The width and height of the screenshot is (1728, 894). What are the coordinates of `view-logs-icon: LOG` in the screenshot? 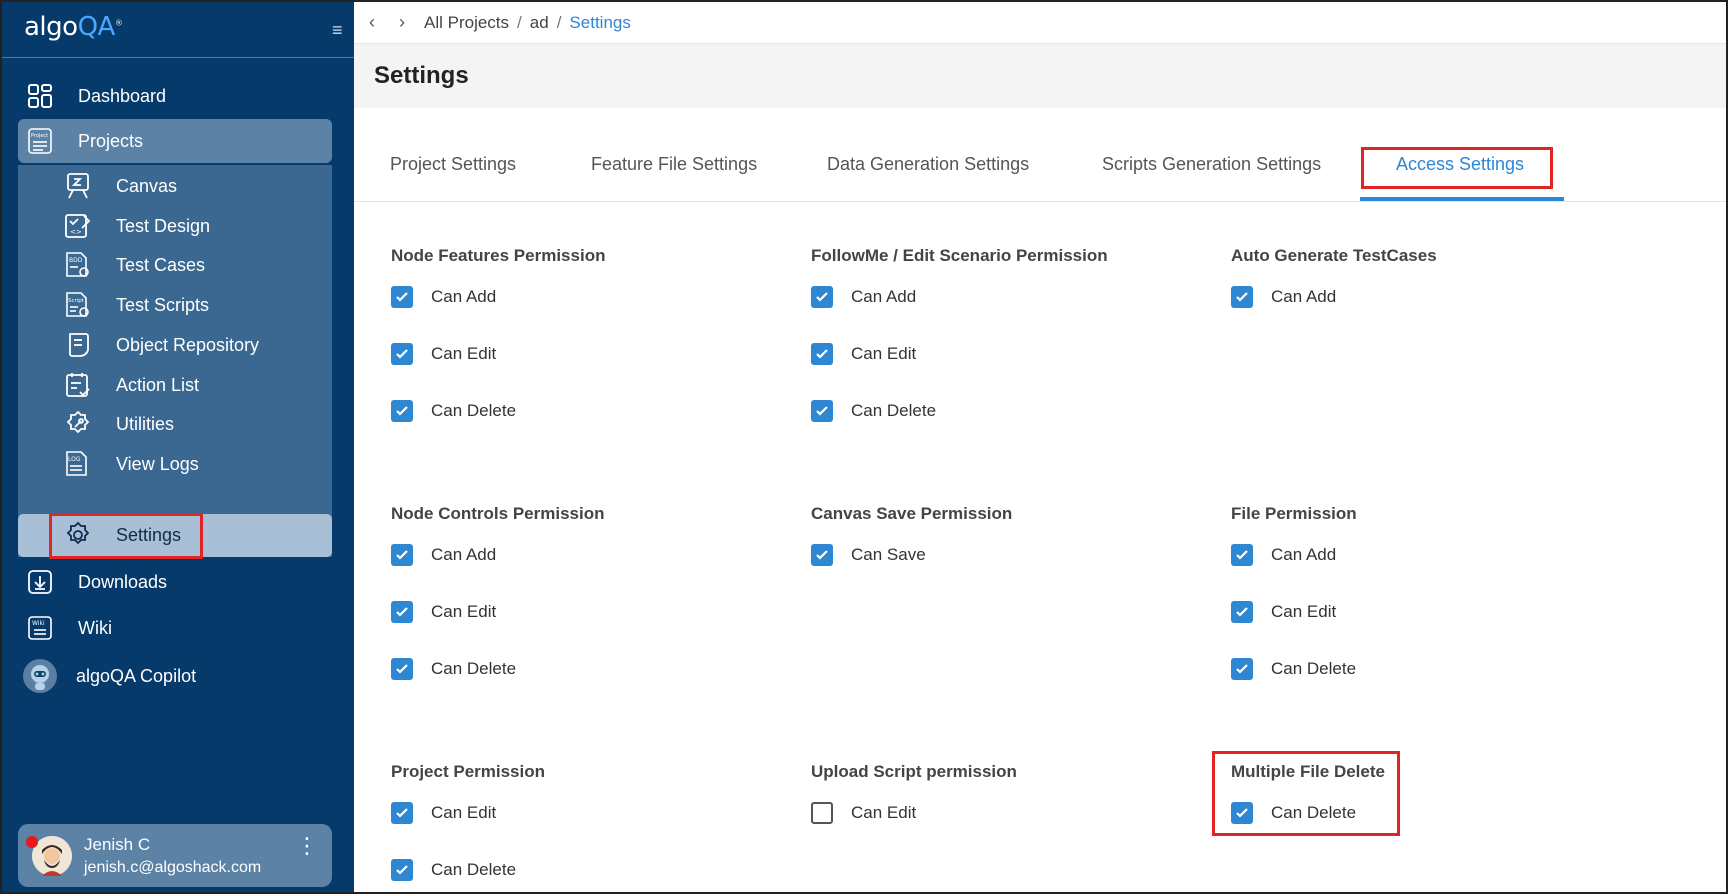 It's located at (78, 464).